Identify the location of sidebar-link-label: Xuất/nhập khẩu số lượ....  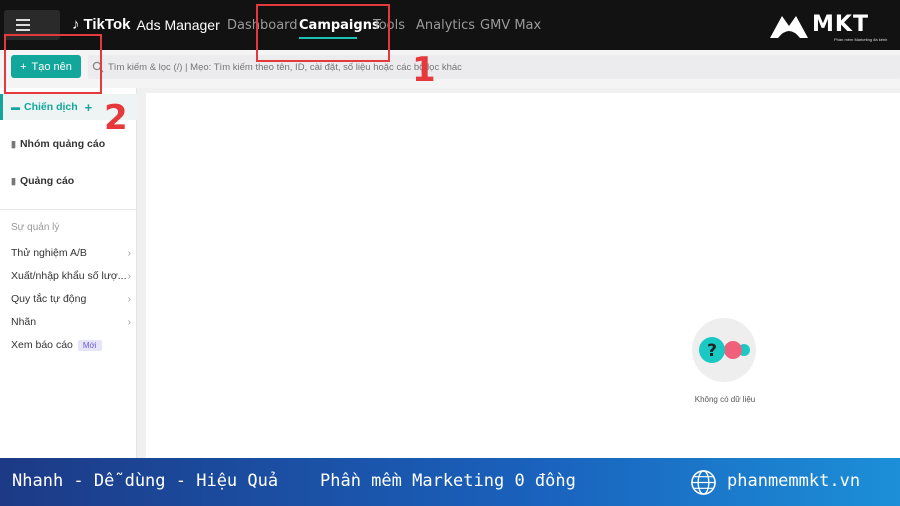
(69, 276).